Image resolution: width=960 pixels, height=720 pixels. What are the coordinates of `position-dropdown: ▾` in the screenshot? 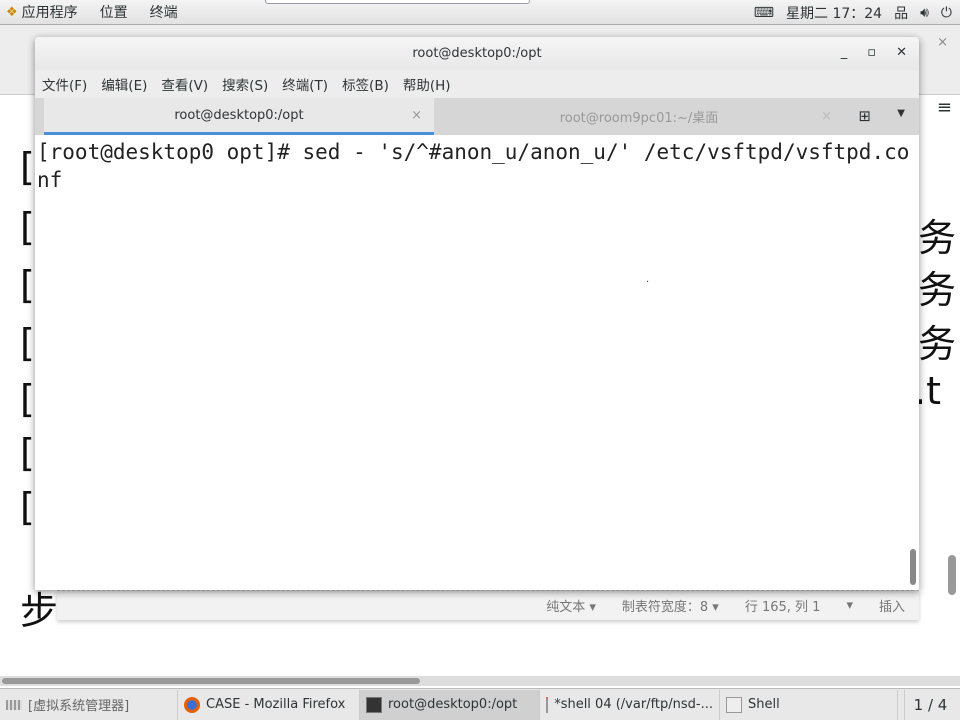 It's located at (849, 605).